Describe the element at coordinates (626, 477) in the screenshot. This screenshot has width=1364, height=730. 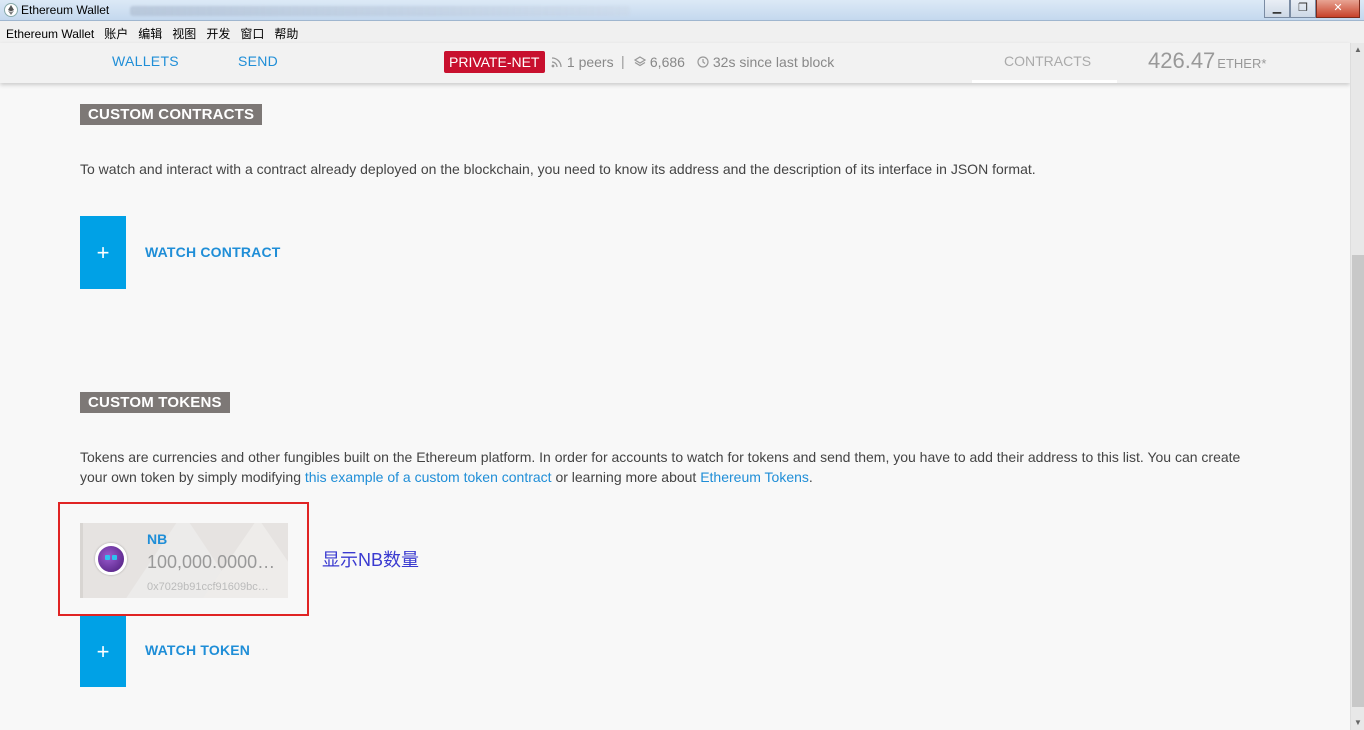
I see `tokens-desc-part2: or learning more about` at that location.